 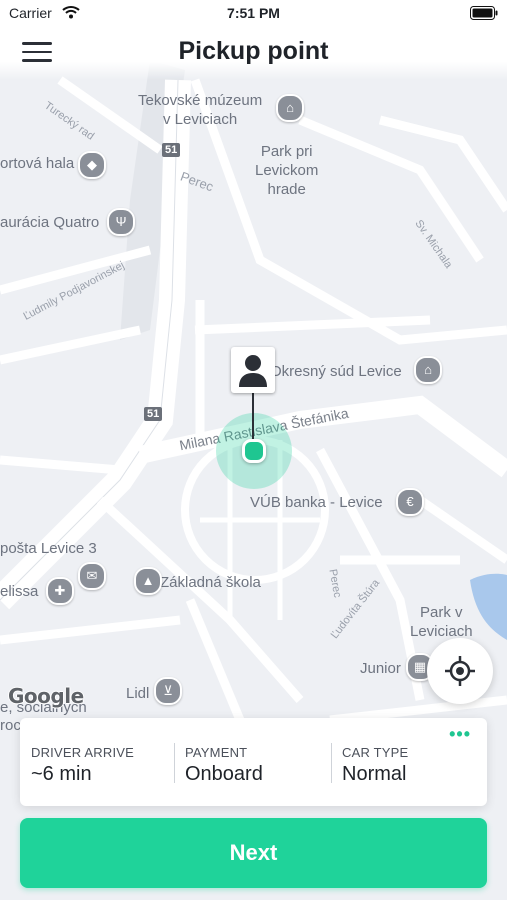 I want to click on courthouse-icon: ⌂, so click(x=428, y=370).